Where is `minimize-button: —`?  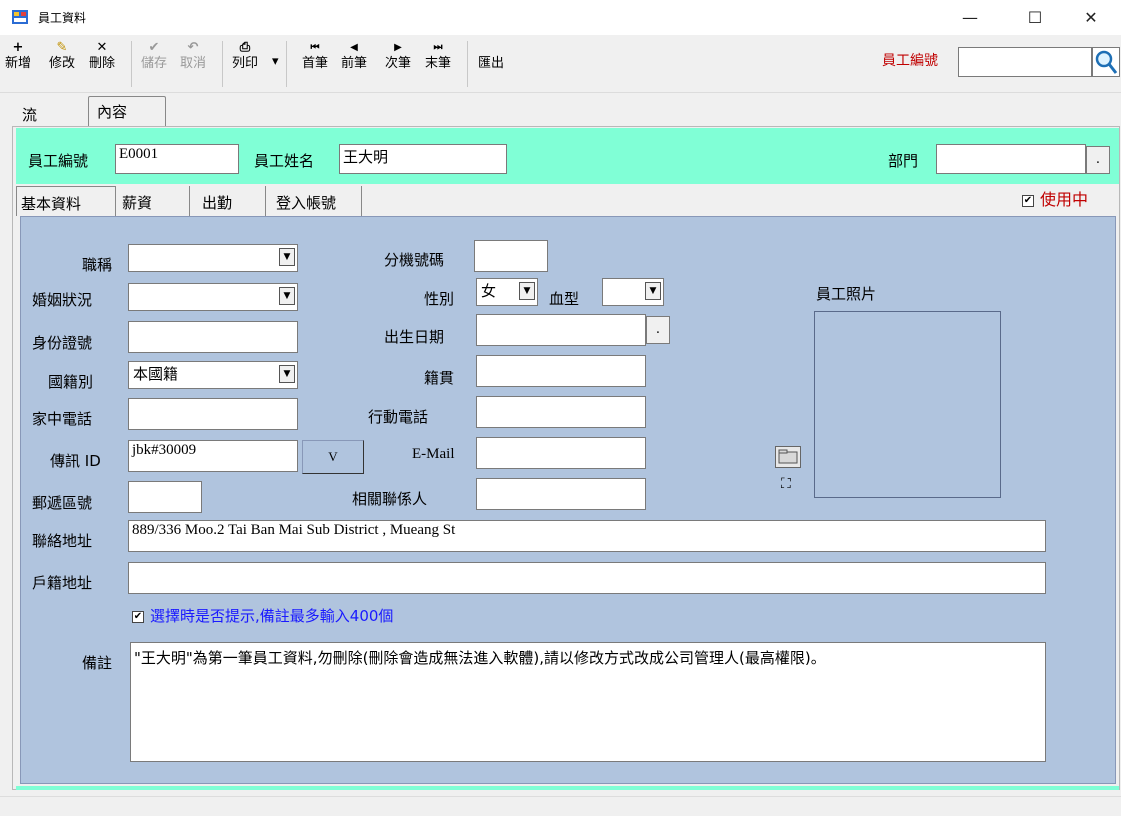
minimize-button: — is located at coordinates (970, 17).